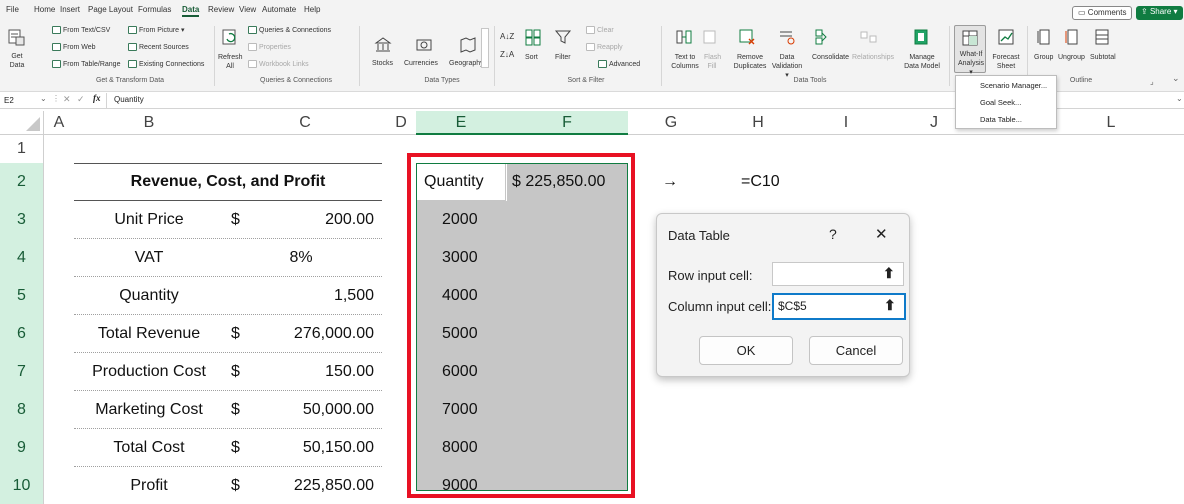 This screenshot has height=504, width=1184. I want to click on row-header-2: 2, so click(22, 182).